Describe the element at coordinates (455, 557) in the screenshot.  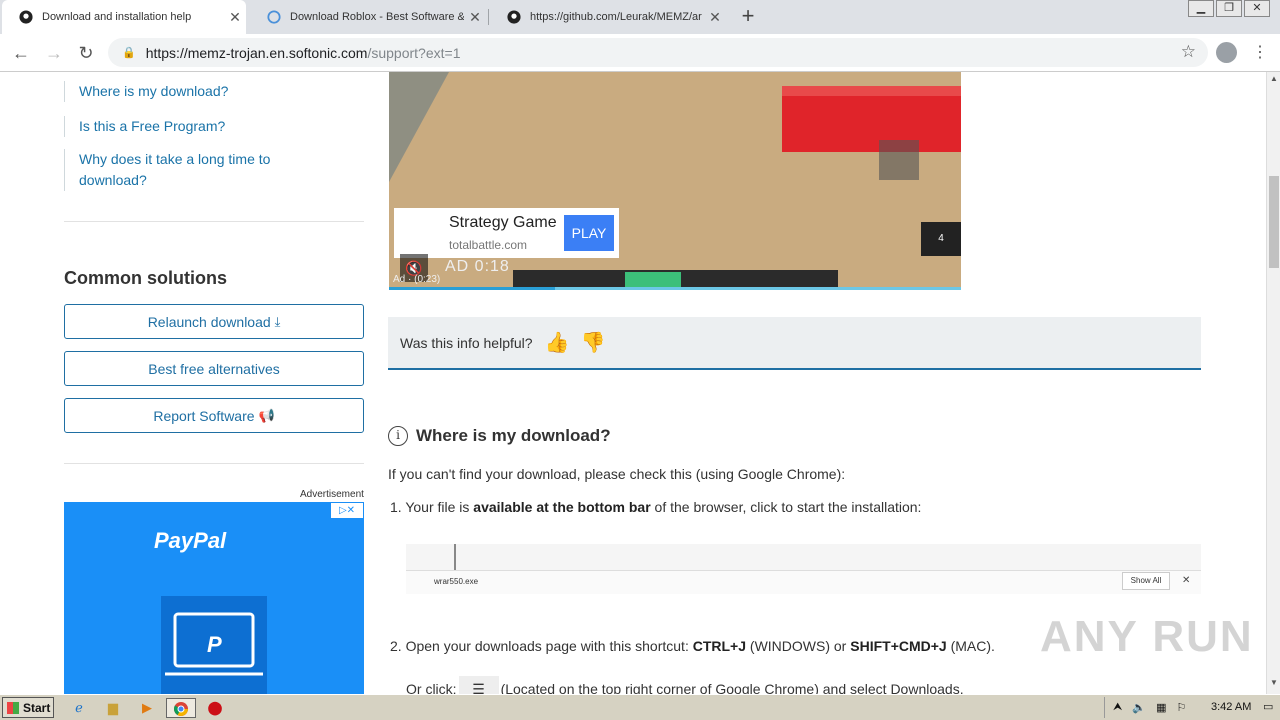
I see `arrow-down-icon` at that location.